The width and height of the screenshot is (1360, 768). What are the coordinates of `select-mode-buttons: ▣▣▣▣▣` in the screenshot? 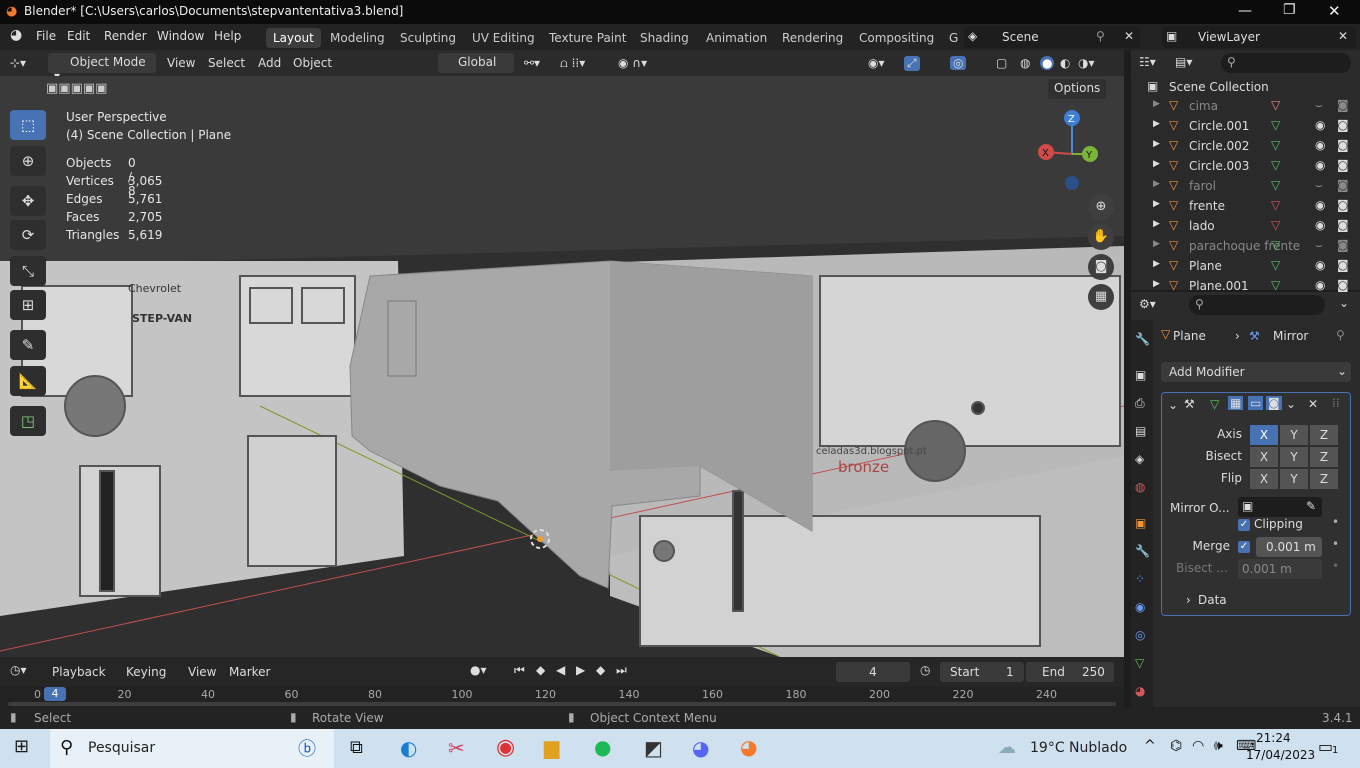 It's located at (76, 88).